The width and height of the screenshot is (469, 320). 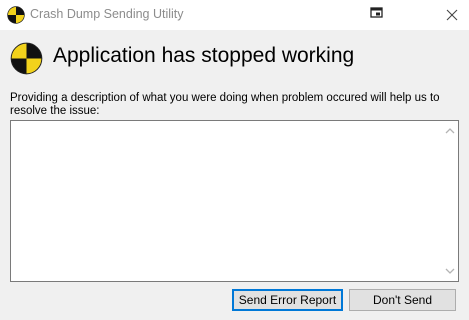 I want to click on vertical-scrollbar, so click(x=450, y=201).